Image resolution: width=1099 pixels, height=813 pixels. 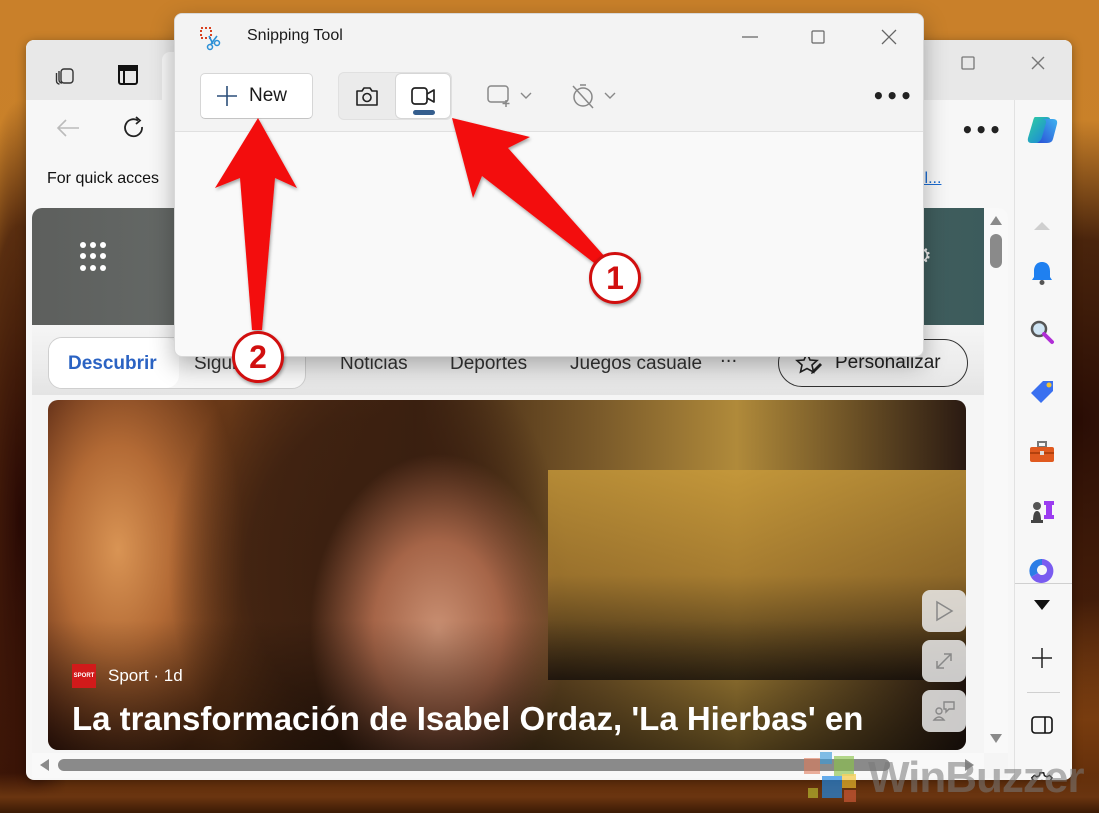 I want to click on browser-more-button: •••, so click(x=981, y=130).